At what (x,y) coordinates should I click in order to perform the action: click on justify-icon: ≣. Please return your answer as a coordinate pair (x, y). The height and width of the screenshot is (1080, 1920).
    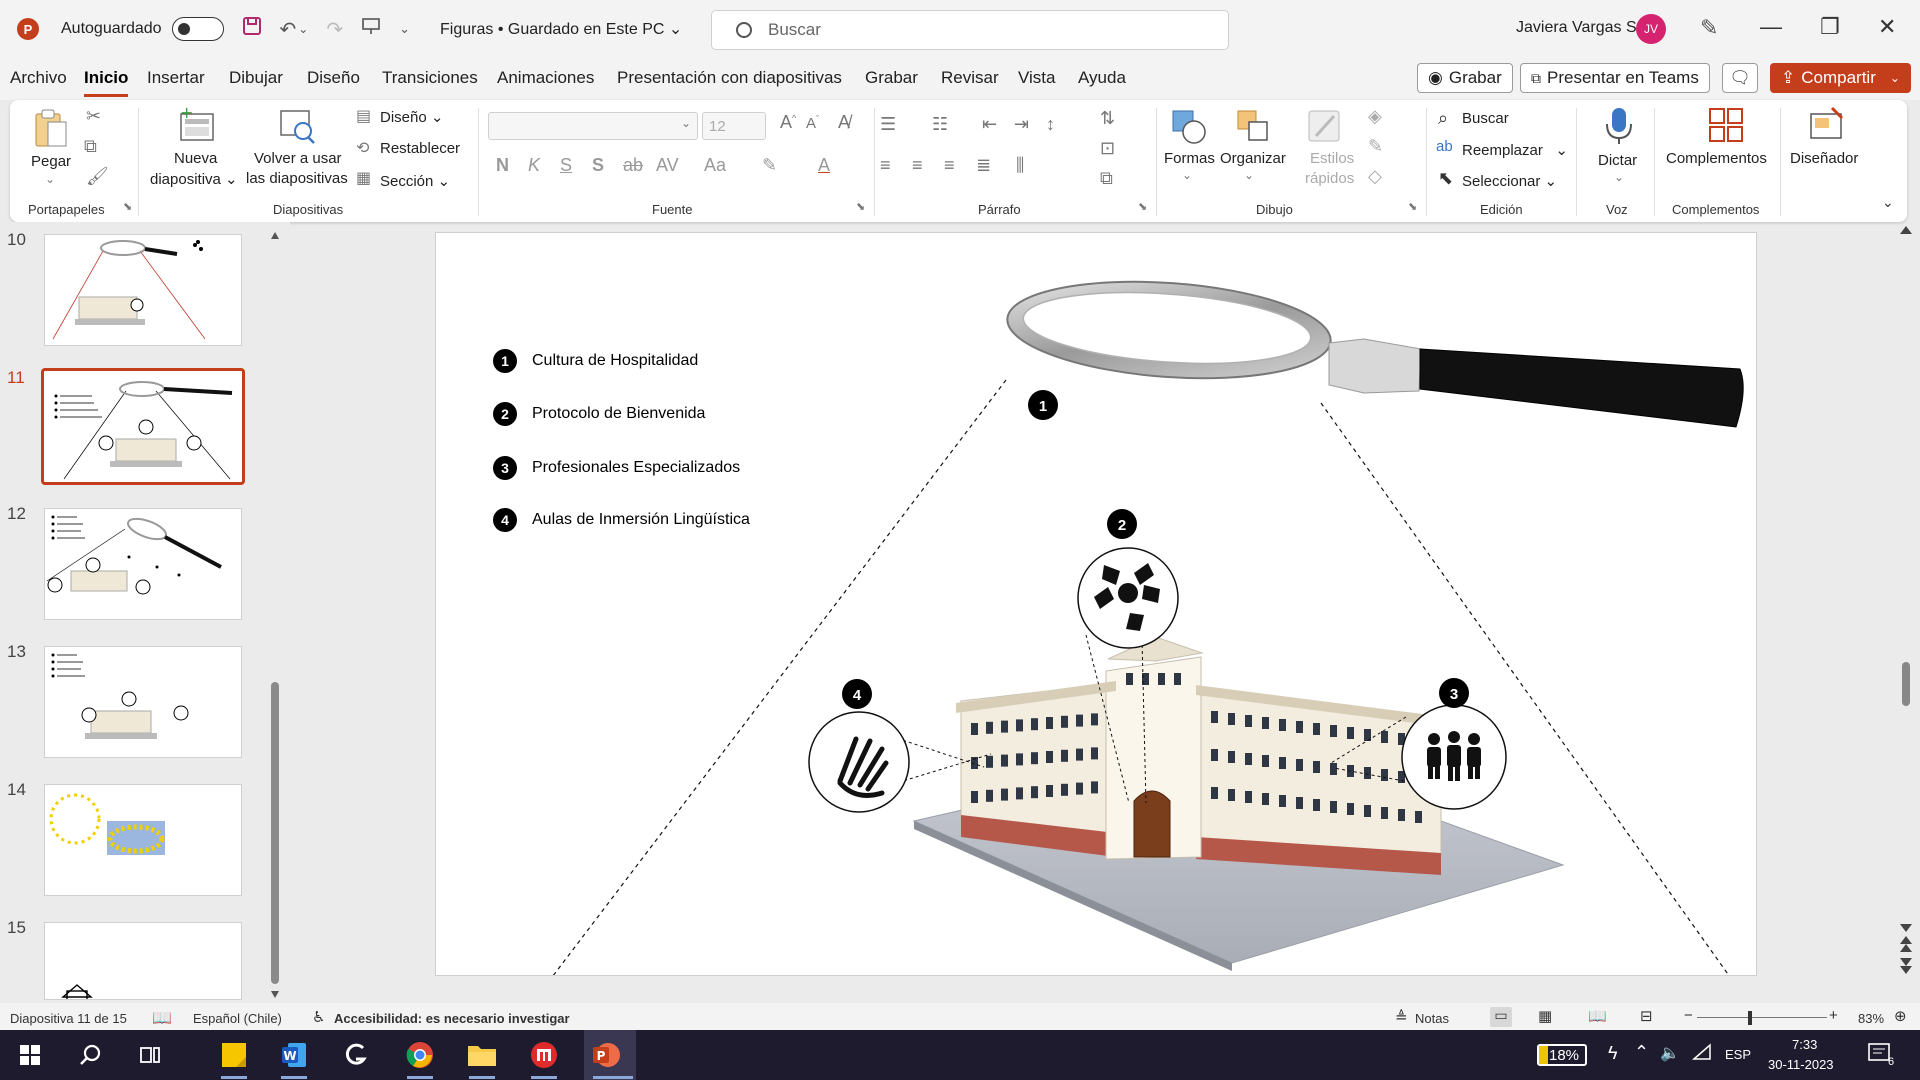
    Looking at the image, I should click on (983, 165).